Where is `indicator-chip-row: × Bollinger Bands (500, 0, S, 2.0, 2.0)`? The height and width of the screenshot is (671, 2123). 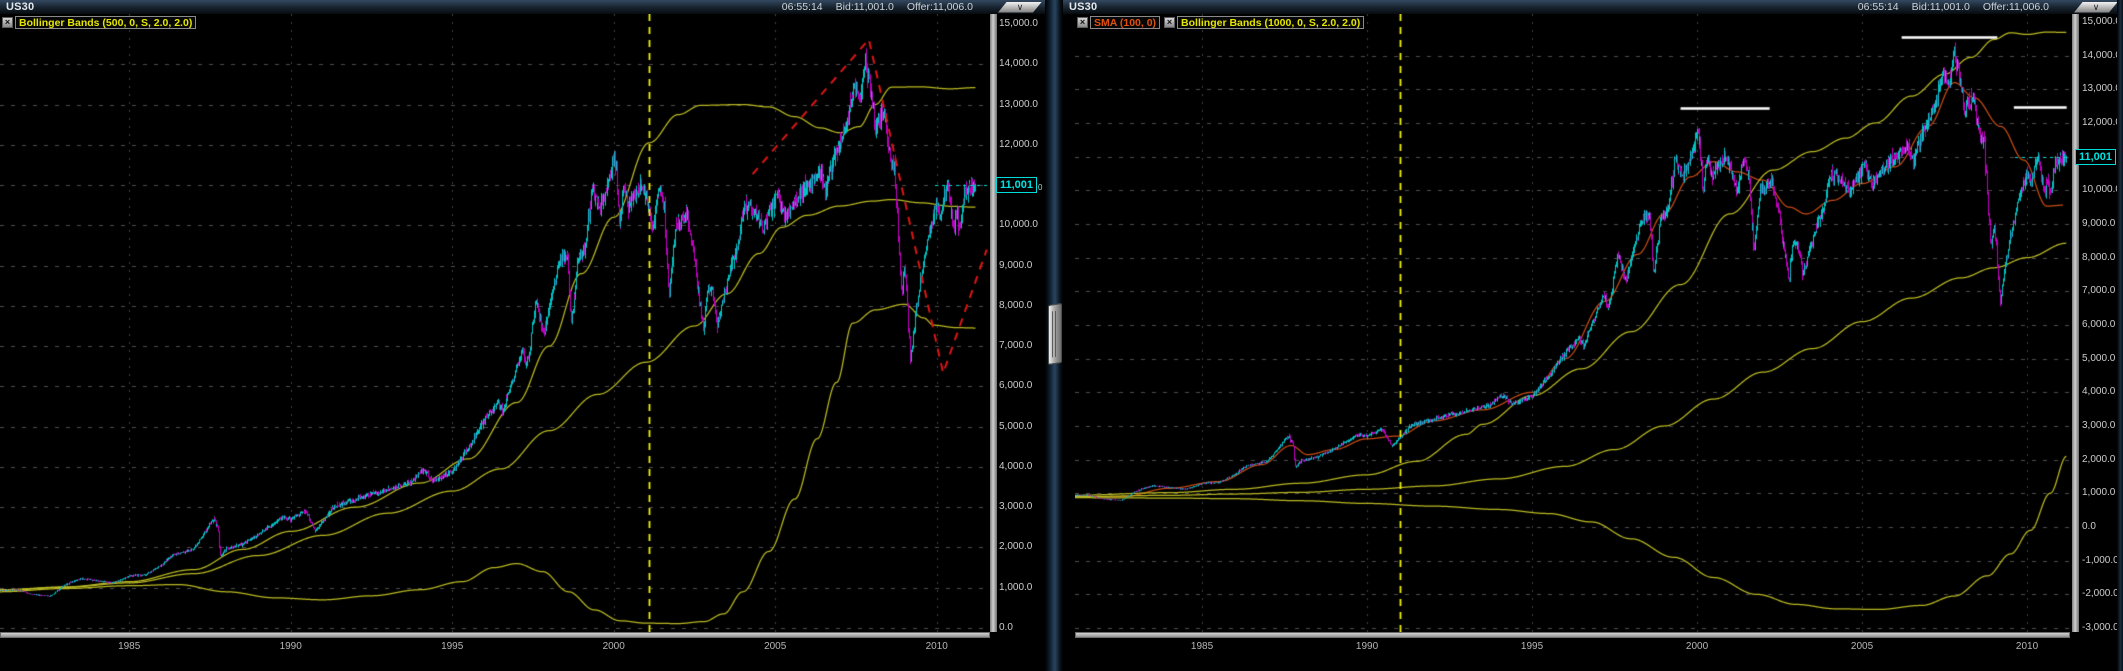 indicator-chip-row: × Bollinger Bands (500, 0, S, 2.0, 2.0) is located at coordinates (99, 22).